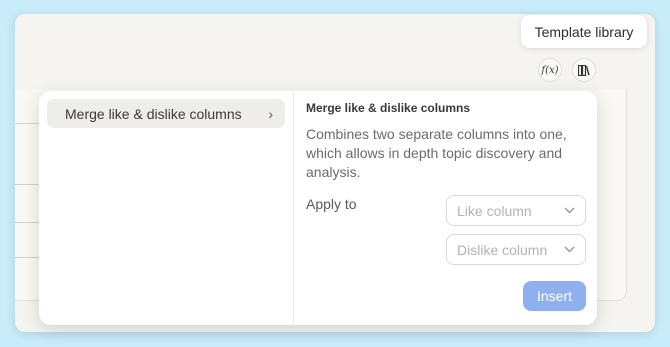  I want to click on template-item-label: Merge like & dislike columns, so click(153, 113).